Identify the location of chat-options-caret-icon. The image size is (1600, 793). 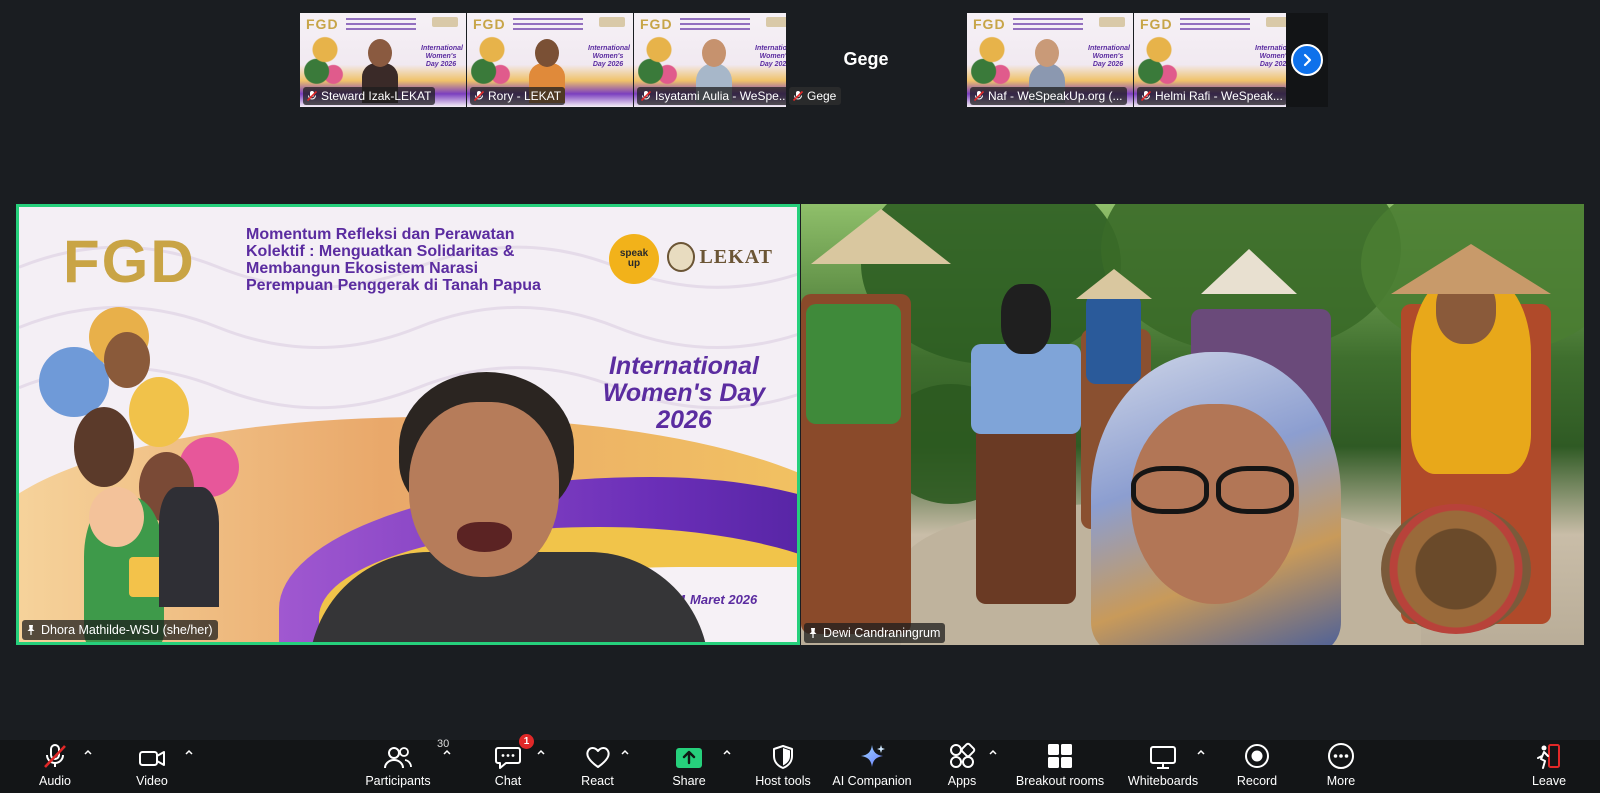
(541, 752).